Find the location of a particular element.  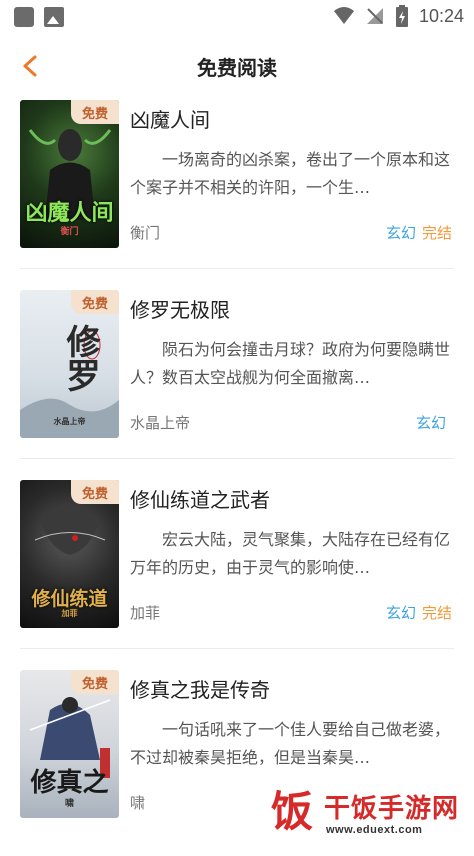

notification-icon is located at coordinates (24, 17).